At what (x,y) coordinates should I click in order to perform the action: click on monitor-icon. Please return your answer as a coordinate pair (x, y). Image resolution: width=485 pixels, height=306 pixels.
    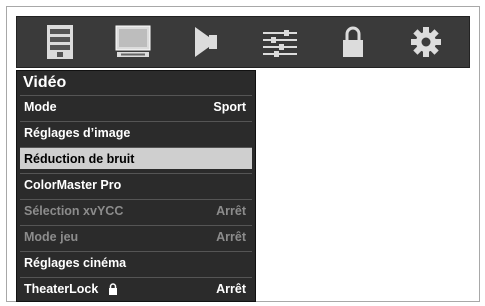
    Looking at the image, I should click on (133, 41).